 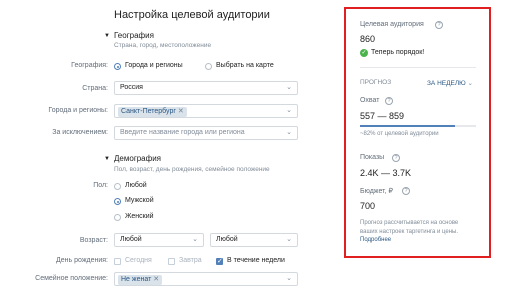 I want to click on reach-label: Охват, so click(x=370, y=100).